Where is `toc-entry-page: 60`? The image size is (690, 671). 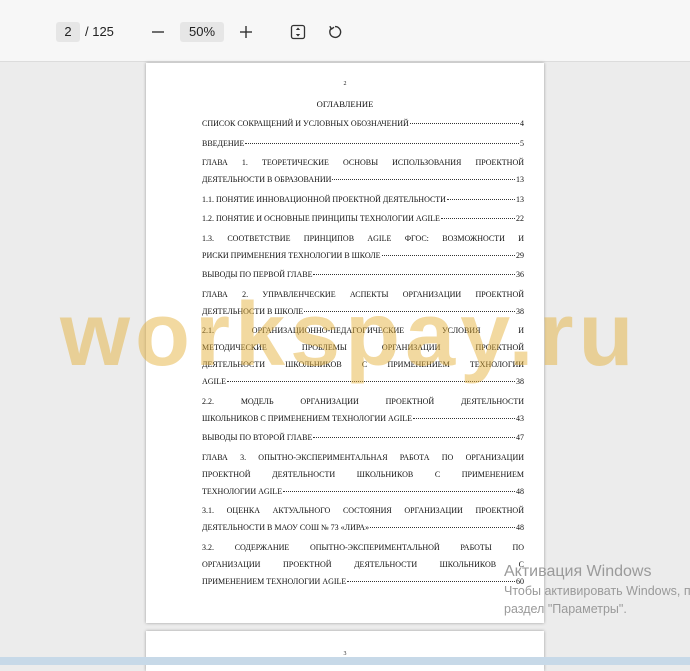 toc-entry-page: 60 is located at coordinates (520, 581).